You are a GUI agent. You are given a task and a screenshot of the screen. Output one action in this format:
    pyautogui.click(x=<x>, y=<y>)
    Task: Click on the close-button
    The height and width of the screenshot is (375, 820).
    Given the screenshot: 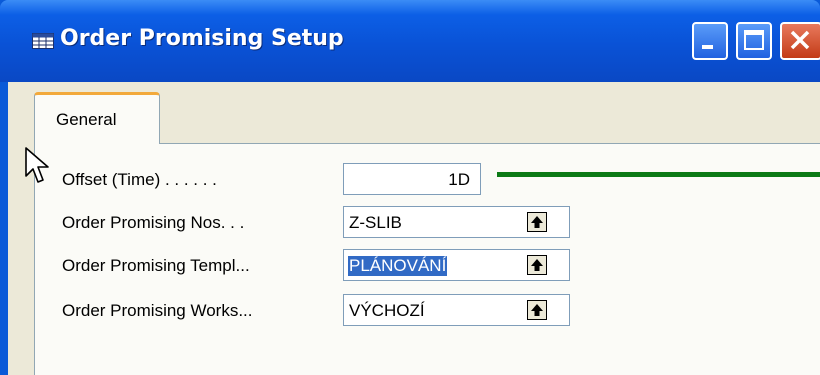 What is the action you would take?
    pyautogui.click(x=800, y=41)
    